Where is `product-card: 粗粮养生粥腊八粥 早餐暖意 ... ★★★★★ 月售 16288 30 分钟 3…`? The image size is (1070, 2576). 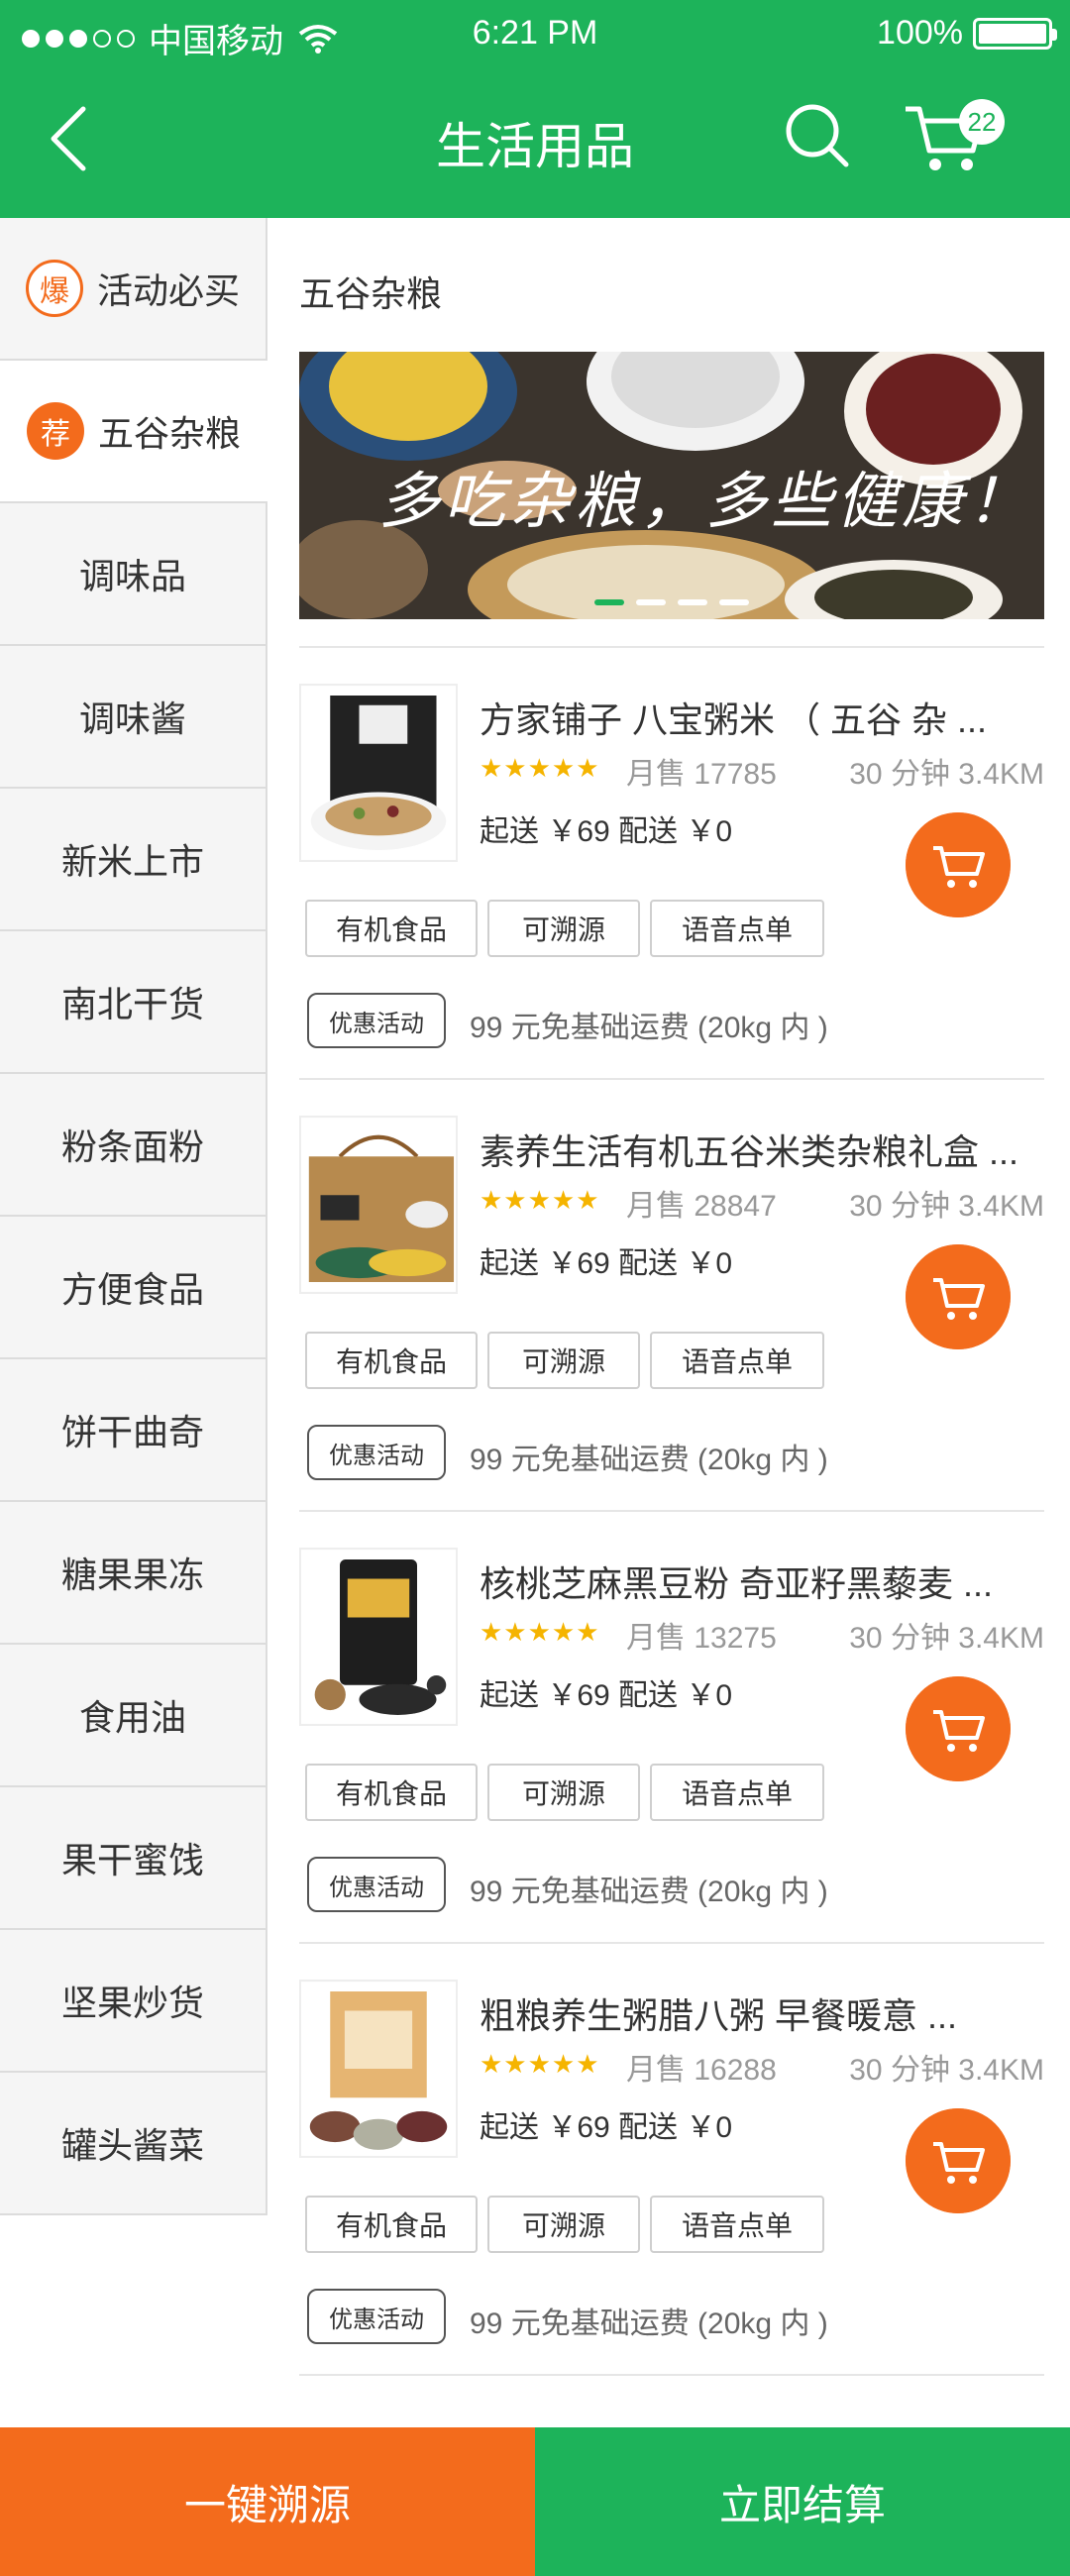 product-card: 粗粮养生粥腊八粥 早餐暖意 ... ★★★★★ 月售 16288 30 分钟 3… is located at coordinates (671, 2158).